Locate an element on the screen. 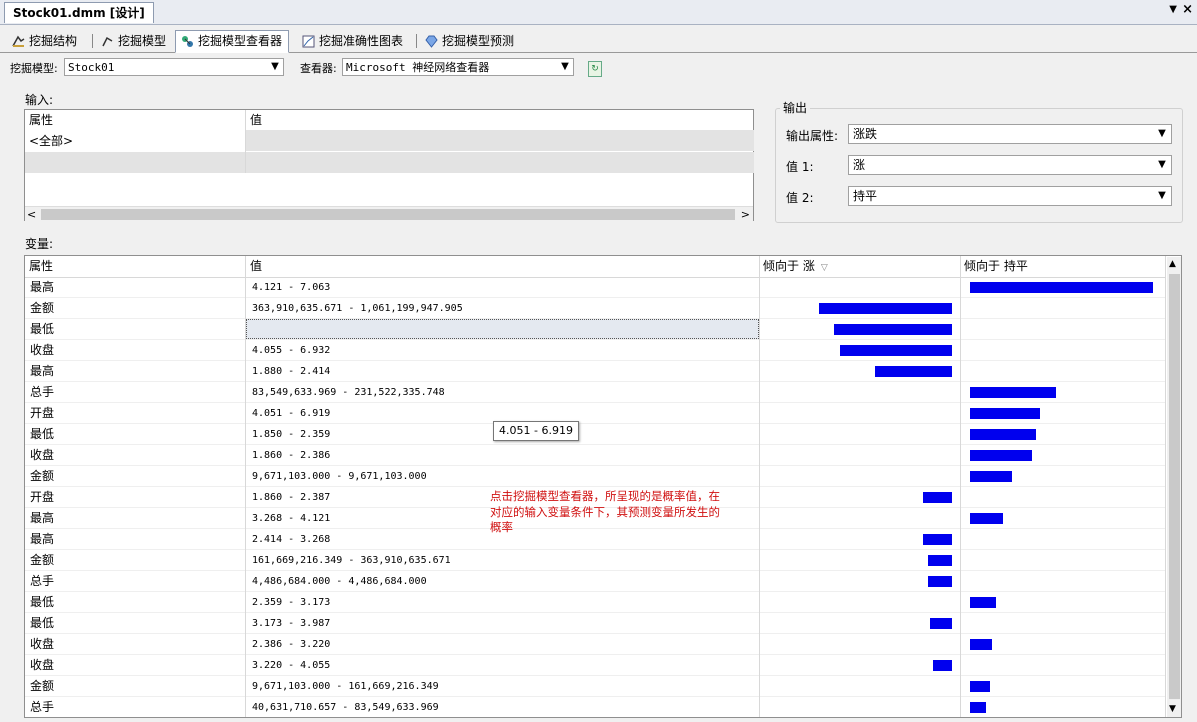  value1-value: 涨 is located at coordinates (859, 165).